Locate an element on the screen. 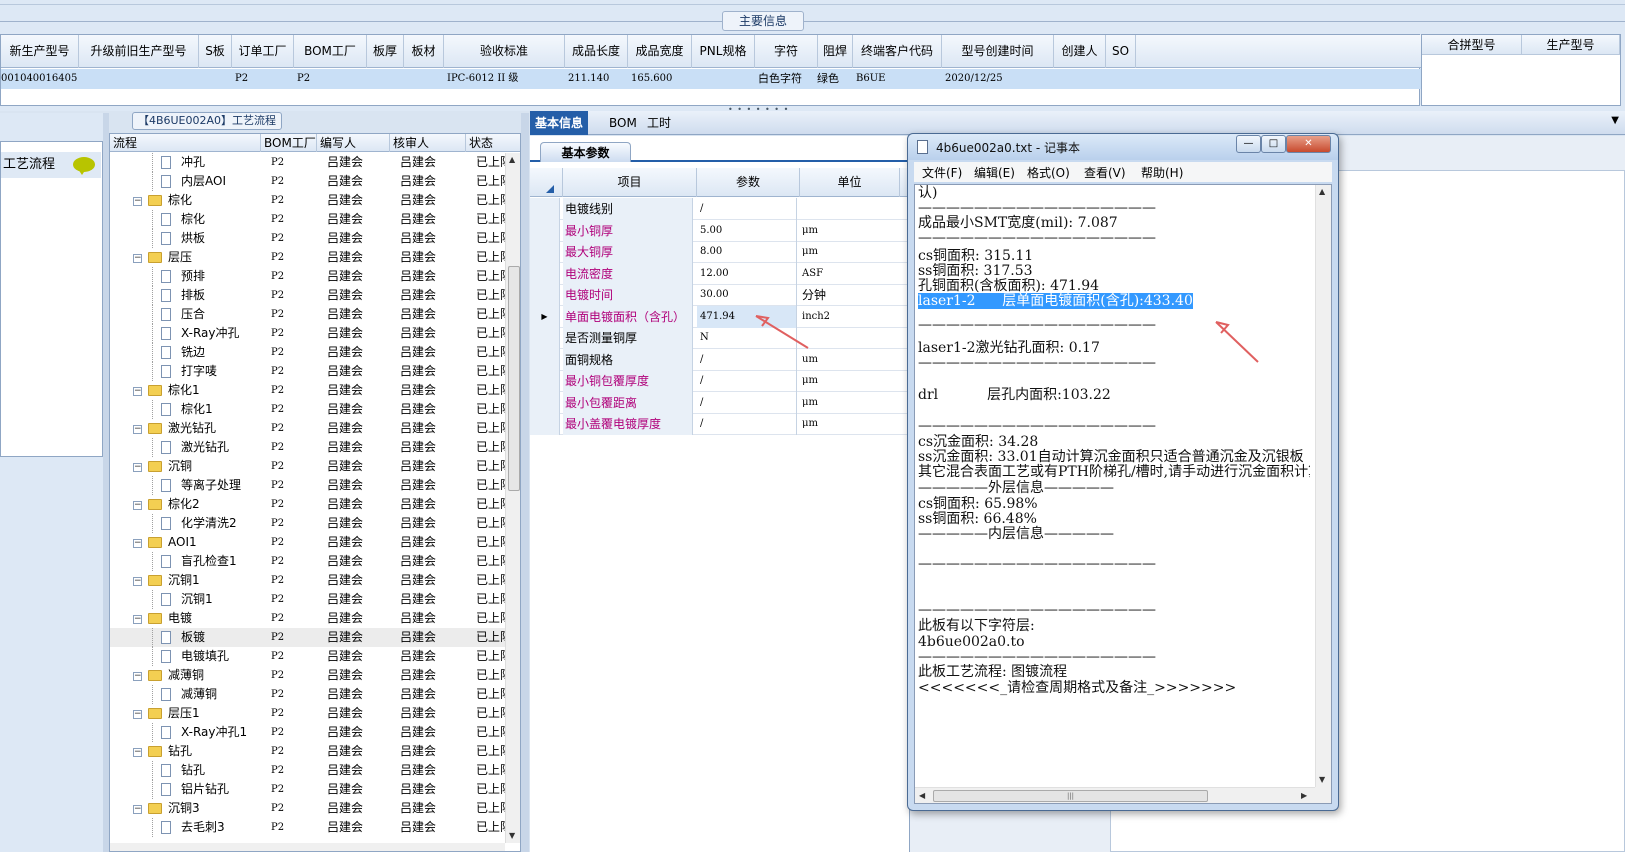 Image resolution: width=1625 pixels, height=852 pixels. param-row: 面铜规格 / um is located at coordinates (720, 359).